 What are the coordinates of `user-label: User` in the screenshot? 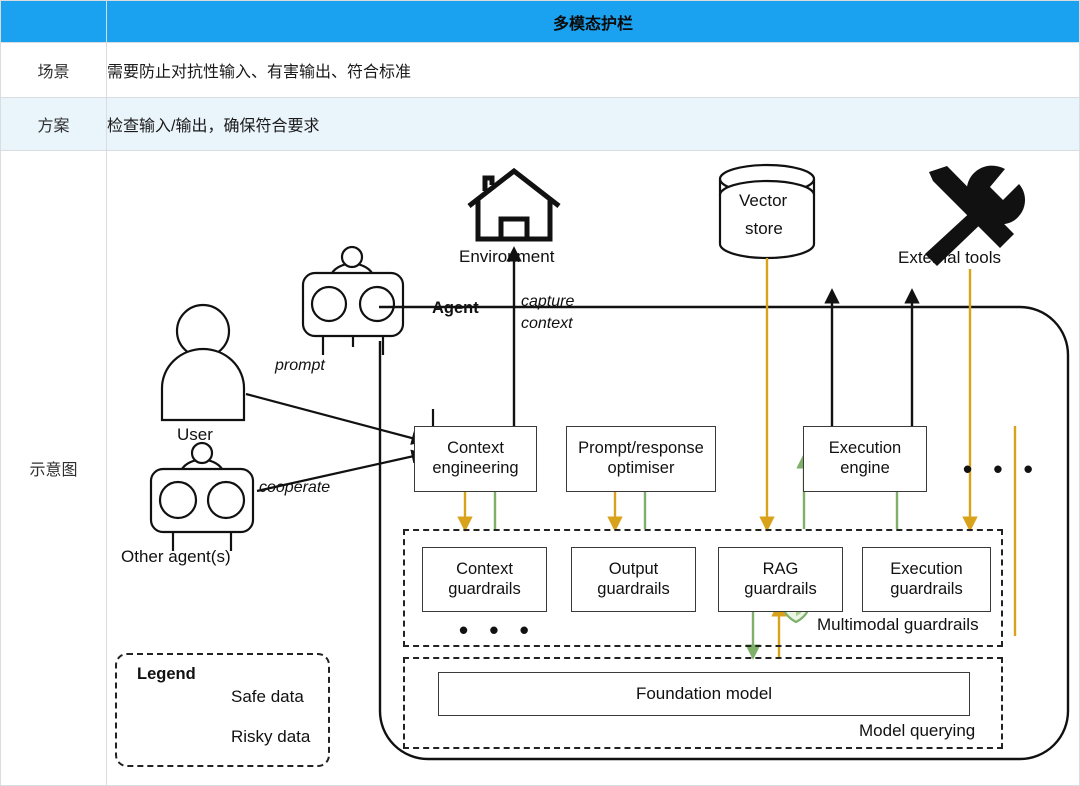 It's located at (195, 434).